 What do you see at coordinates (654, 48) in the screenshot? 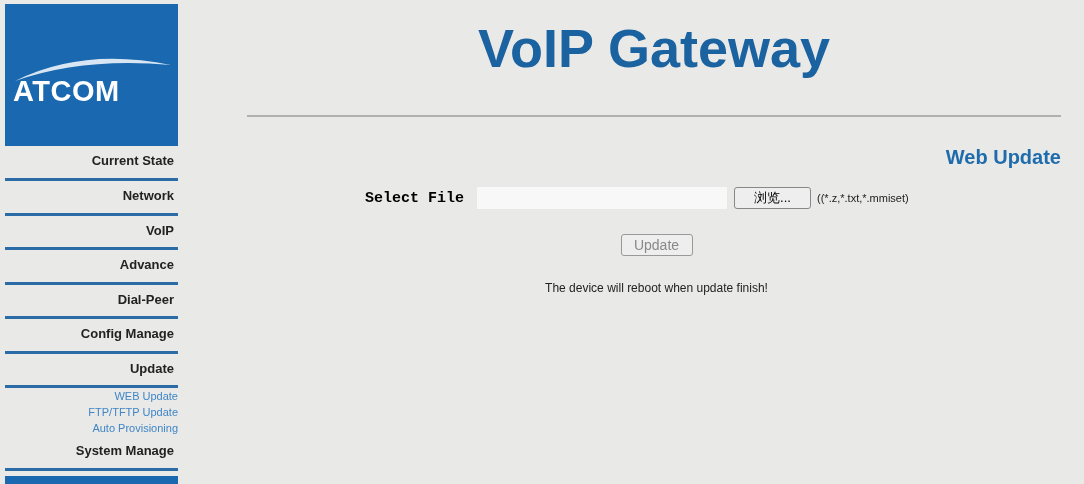
I see `page-title: VoIP Gateway` at bounding box center [654, 48].